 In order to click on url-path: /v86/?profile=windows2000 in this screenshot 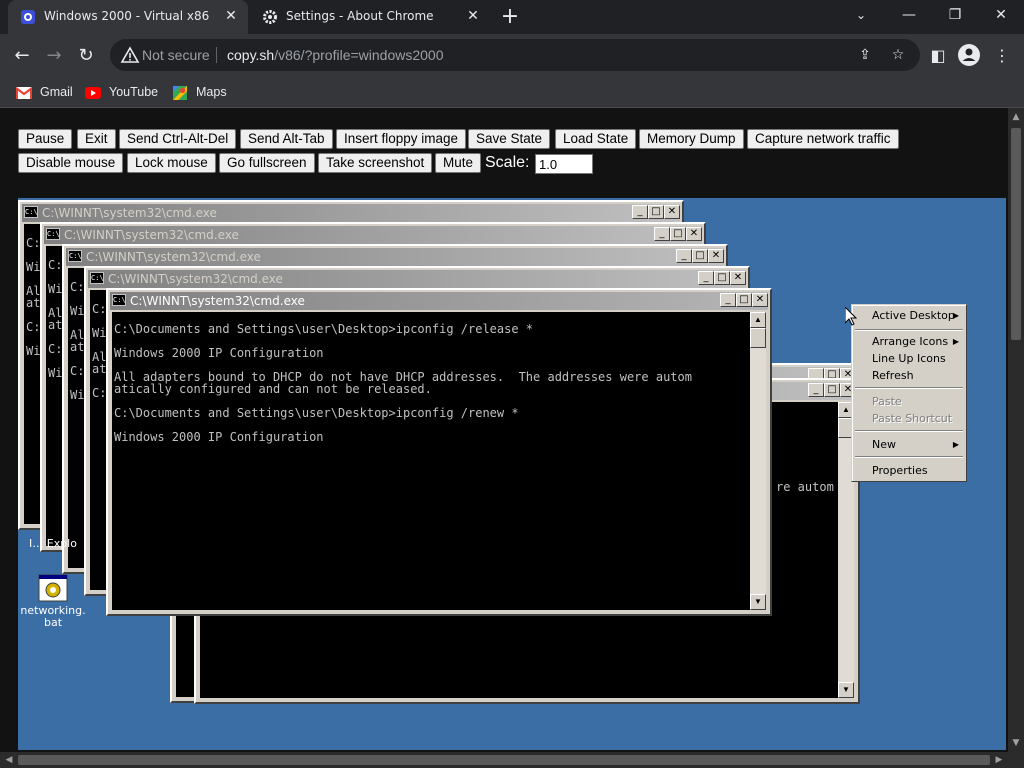, I will do `click(359, 55)`.